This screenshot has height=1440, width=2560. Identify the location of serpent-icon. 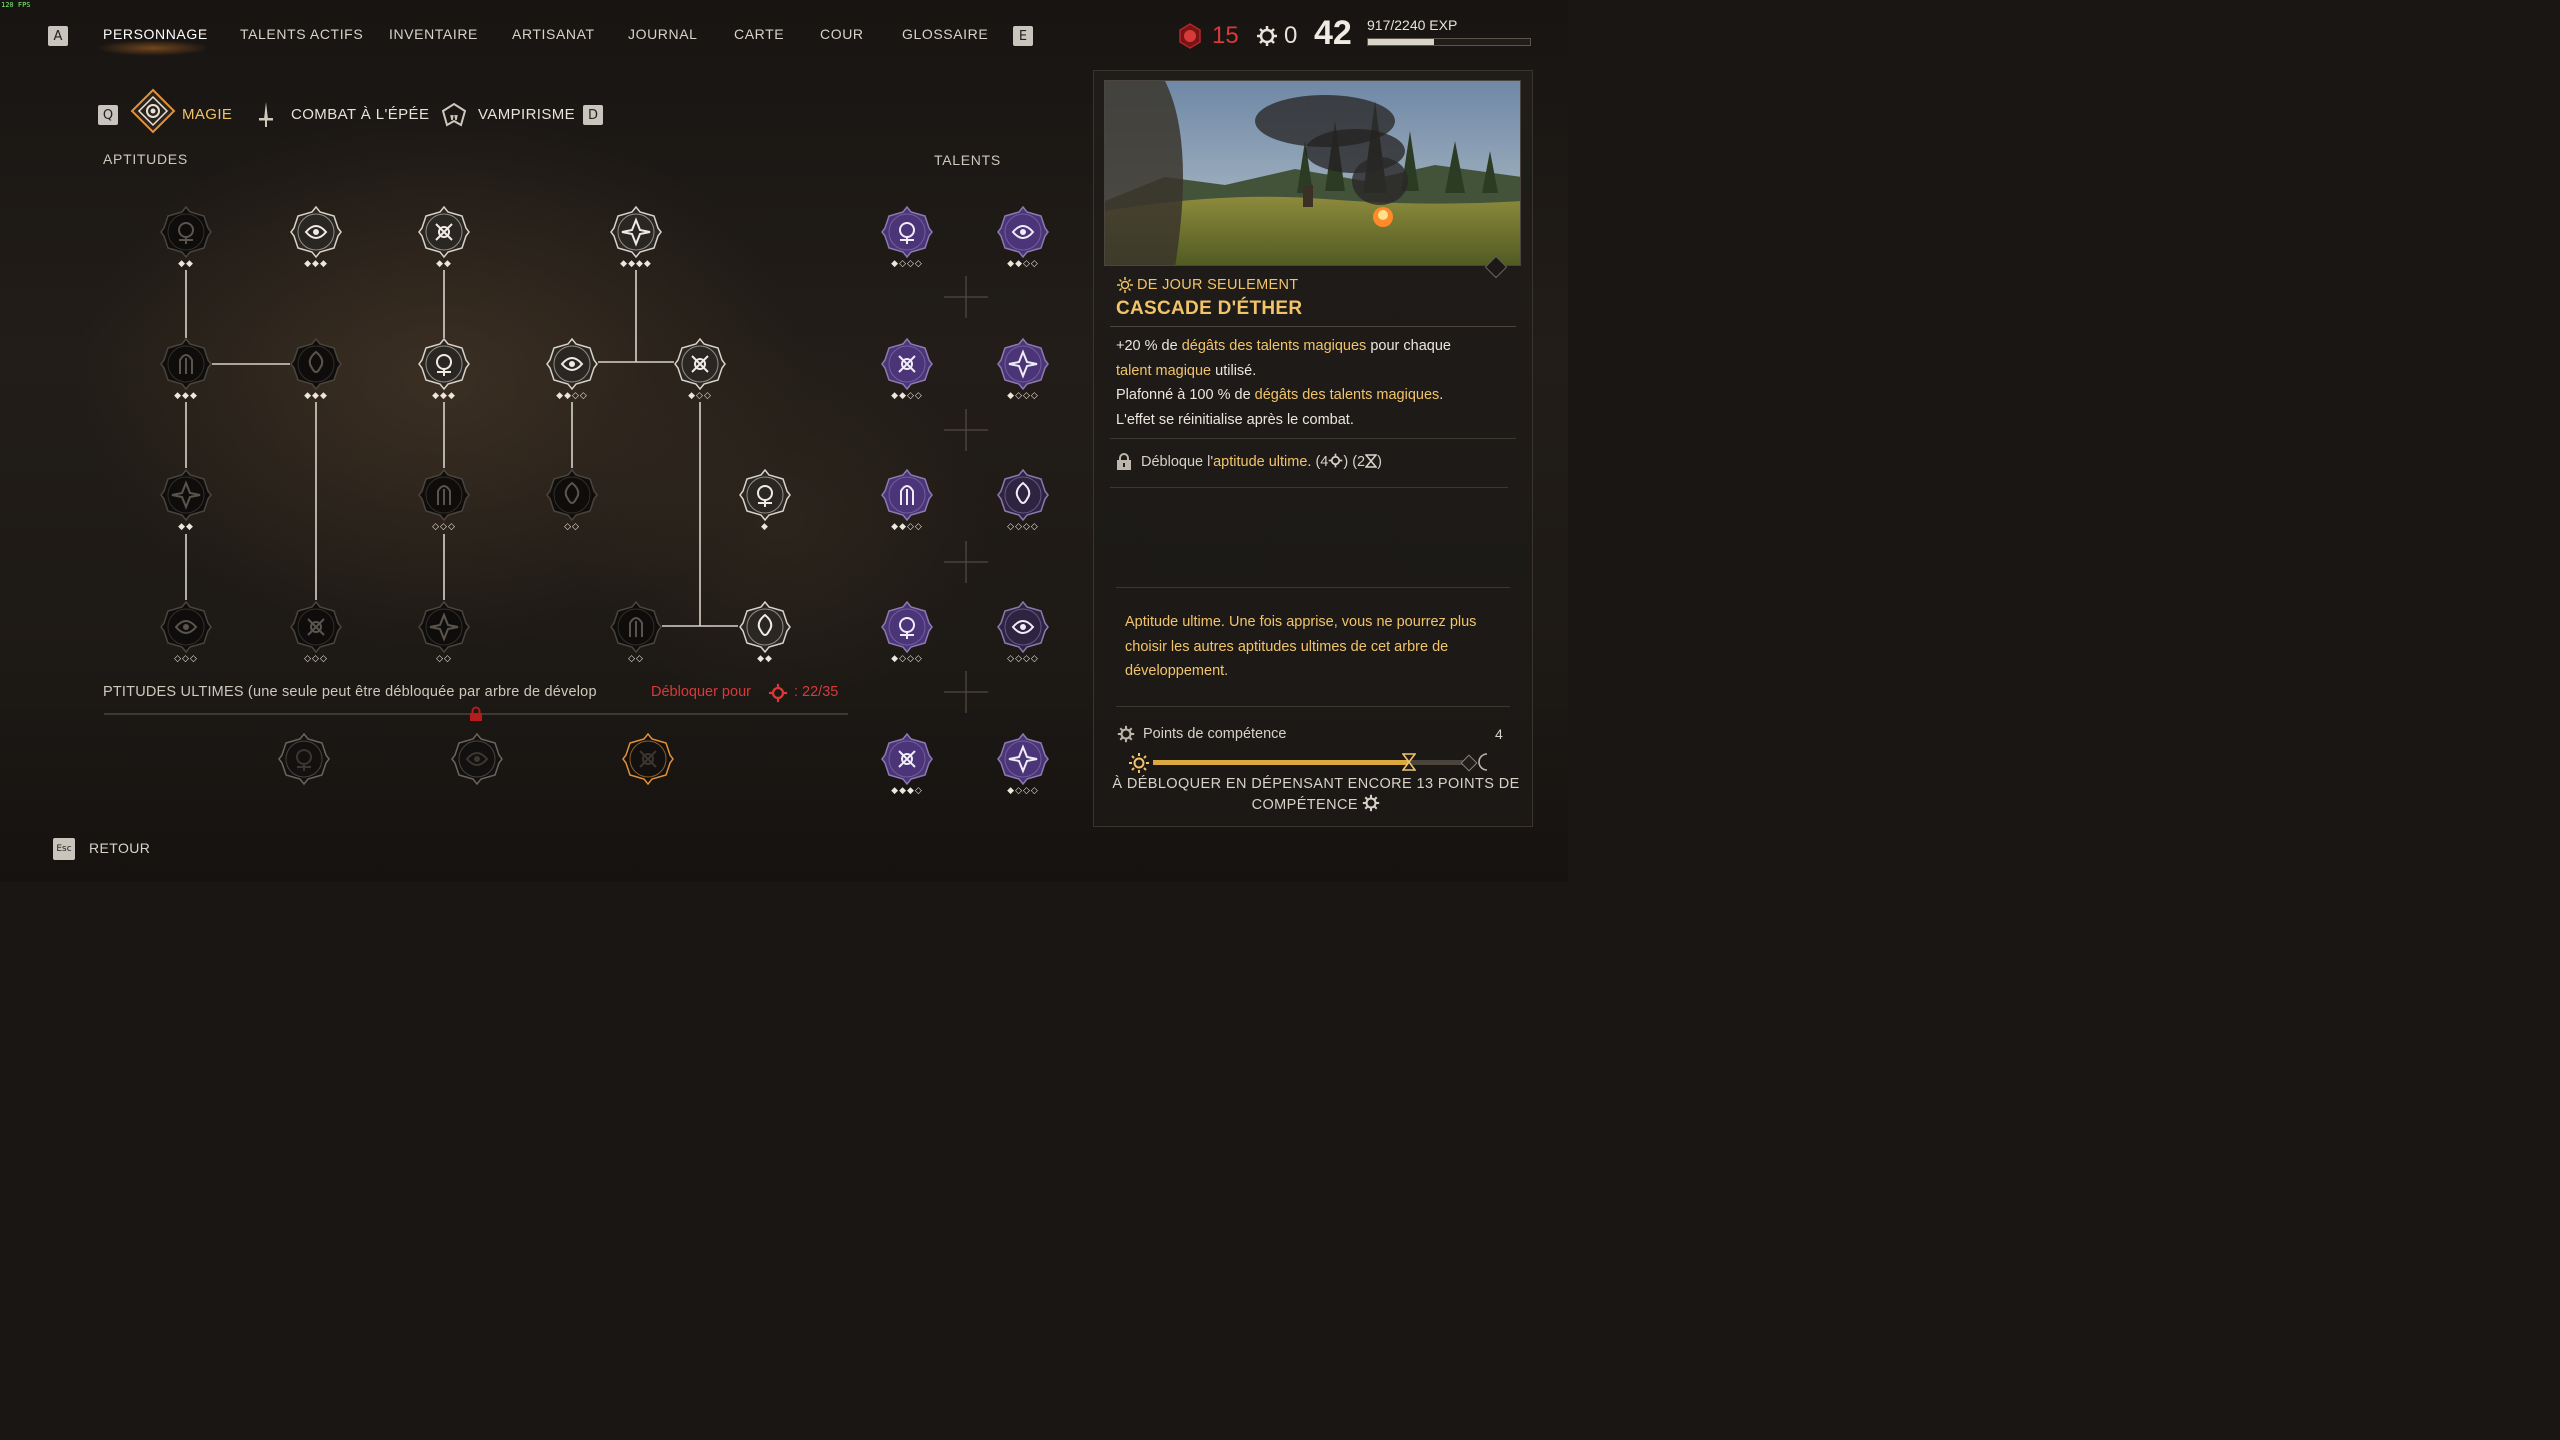
(907, 759).